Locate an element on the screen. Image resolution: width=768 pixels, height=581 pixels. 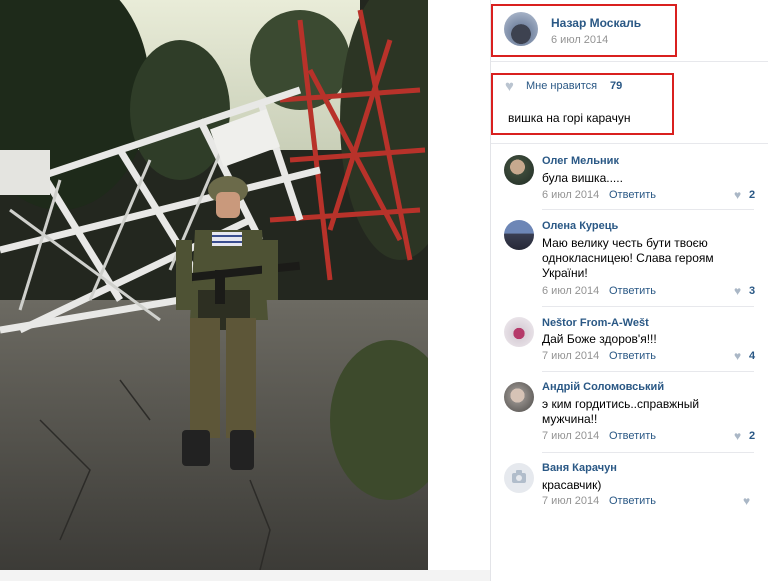
commenter-name: Олег Мельник is located at coordinates (580, 161).